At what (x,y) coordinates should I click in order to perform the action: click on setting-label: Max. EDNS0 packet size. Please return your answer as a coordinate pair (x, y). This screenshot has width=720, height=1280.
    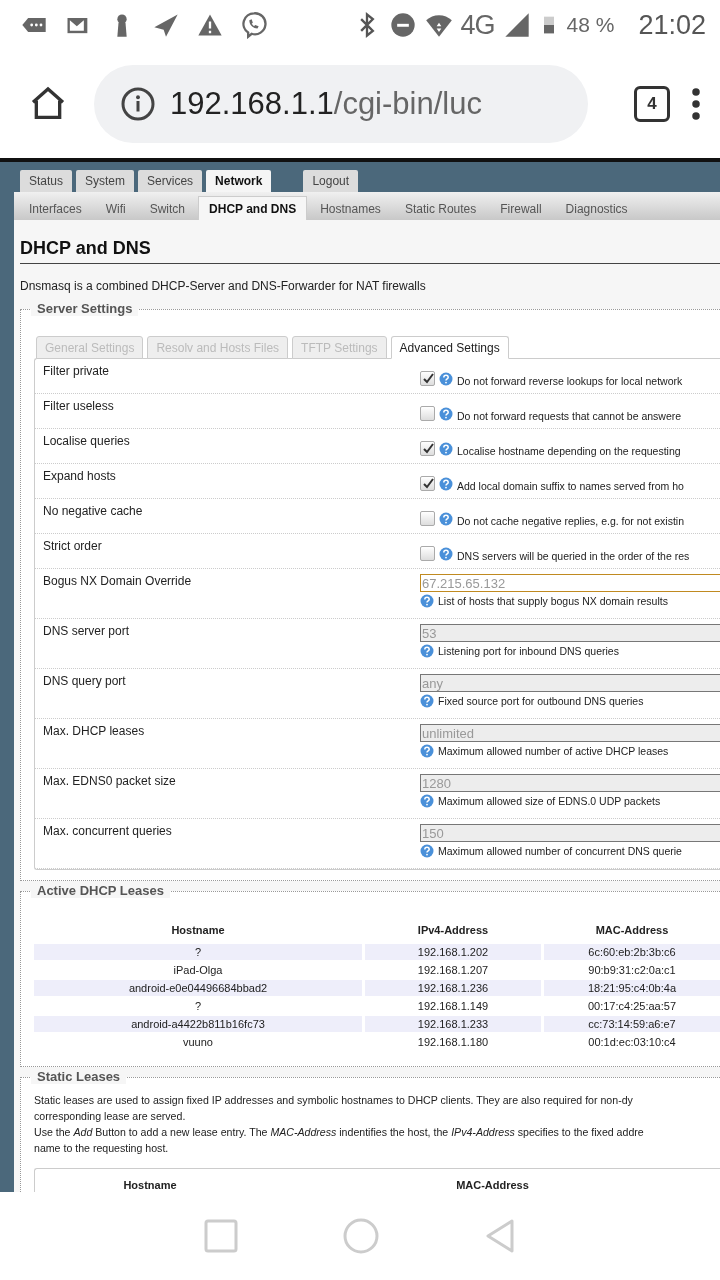
    Looking at the image, I should click on (109, 782).